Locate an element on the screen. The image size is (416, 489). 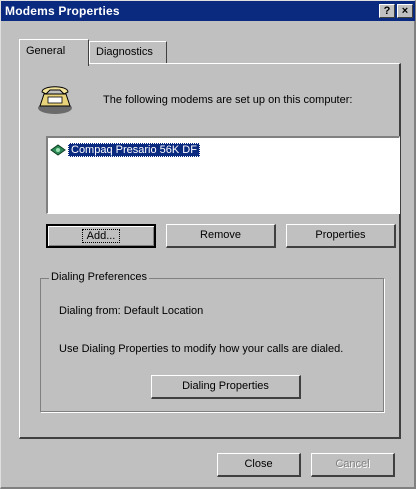
modem-icon is located at coordinates (58, 150).